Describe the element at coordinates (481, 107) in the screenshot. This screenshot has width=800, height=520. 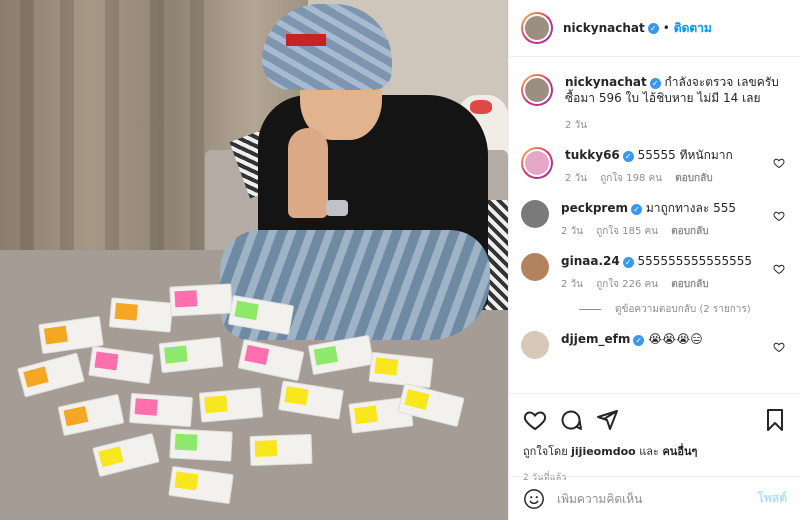
I see `plush-toy-bow` at that location.